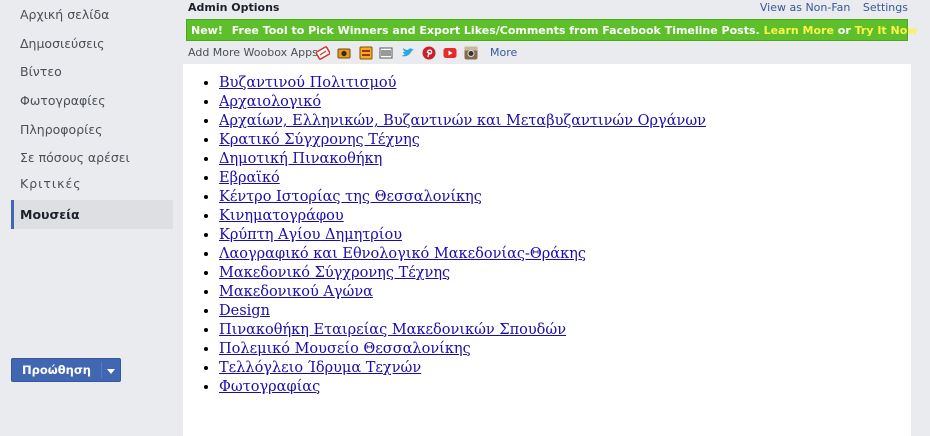 The image size is (930, 436). What do you see at coordinates (462, 159) in the screenshot?
I see `list-item: Δημοτική Πινακοθήκη` at bounding box center [462, 159].